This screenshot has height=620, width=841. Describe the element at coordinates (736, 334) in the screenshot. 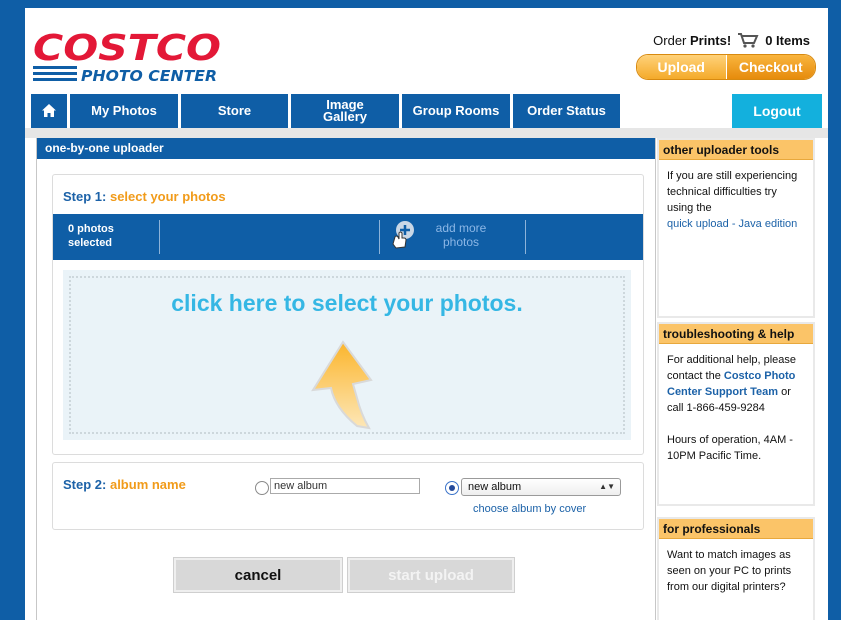

I see `help-title: troubleshooting & help` at that location.